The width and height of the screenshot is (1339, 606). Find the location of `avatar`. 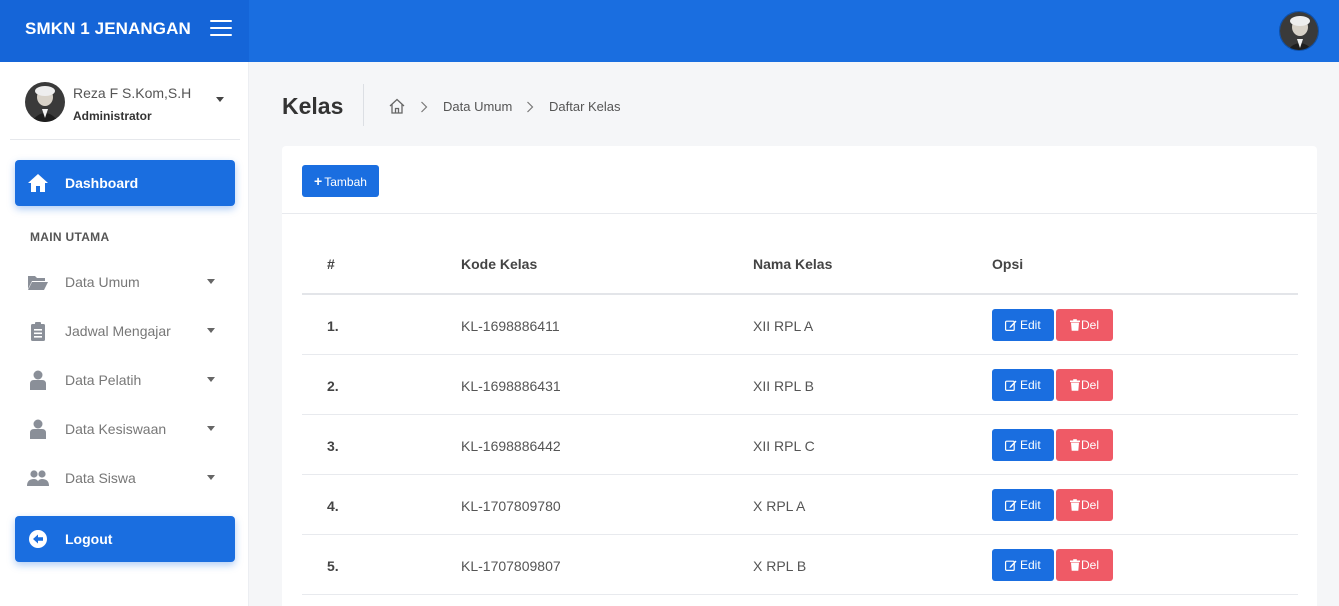

avatar is located at coordinates (45, 102).